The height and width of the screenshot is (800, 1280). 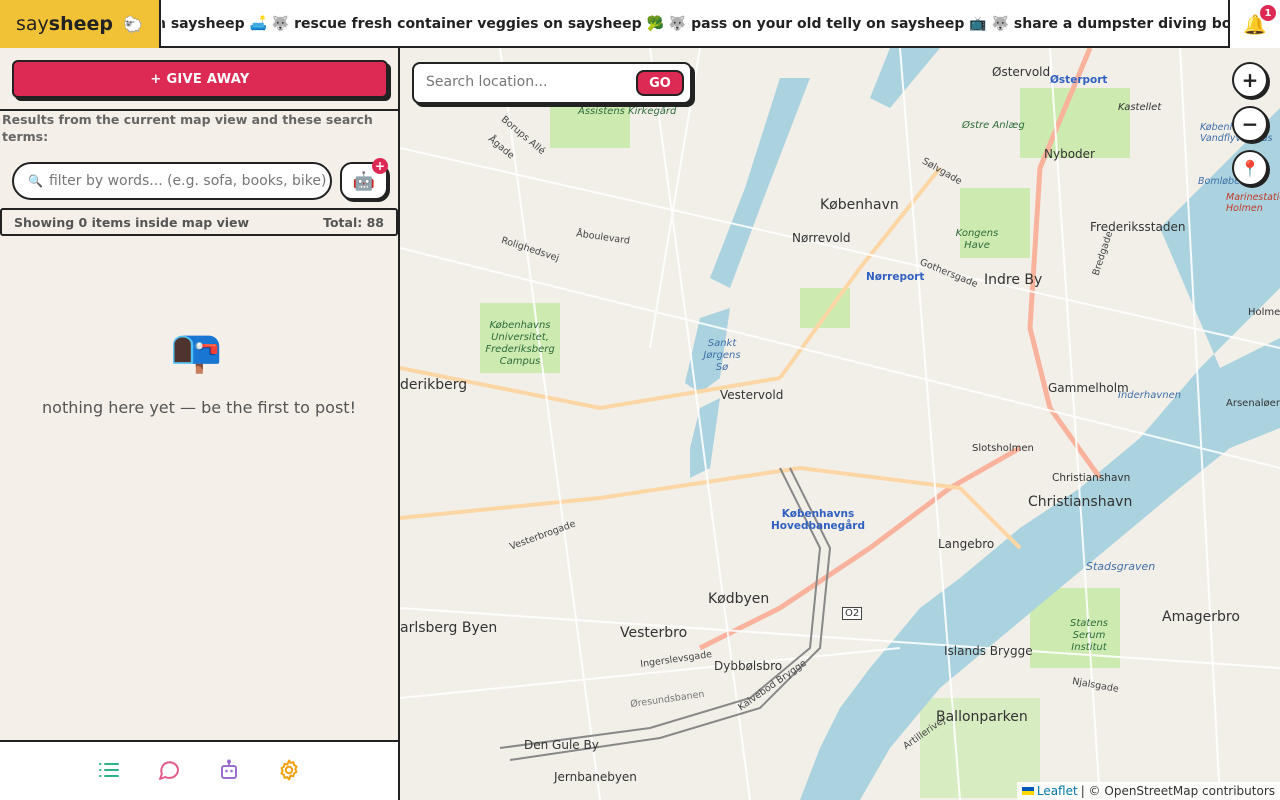 I want to click on notifications-button: 🔔 1, so click(x=1254, y=24).